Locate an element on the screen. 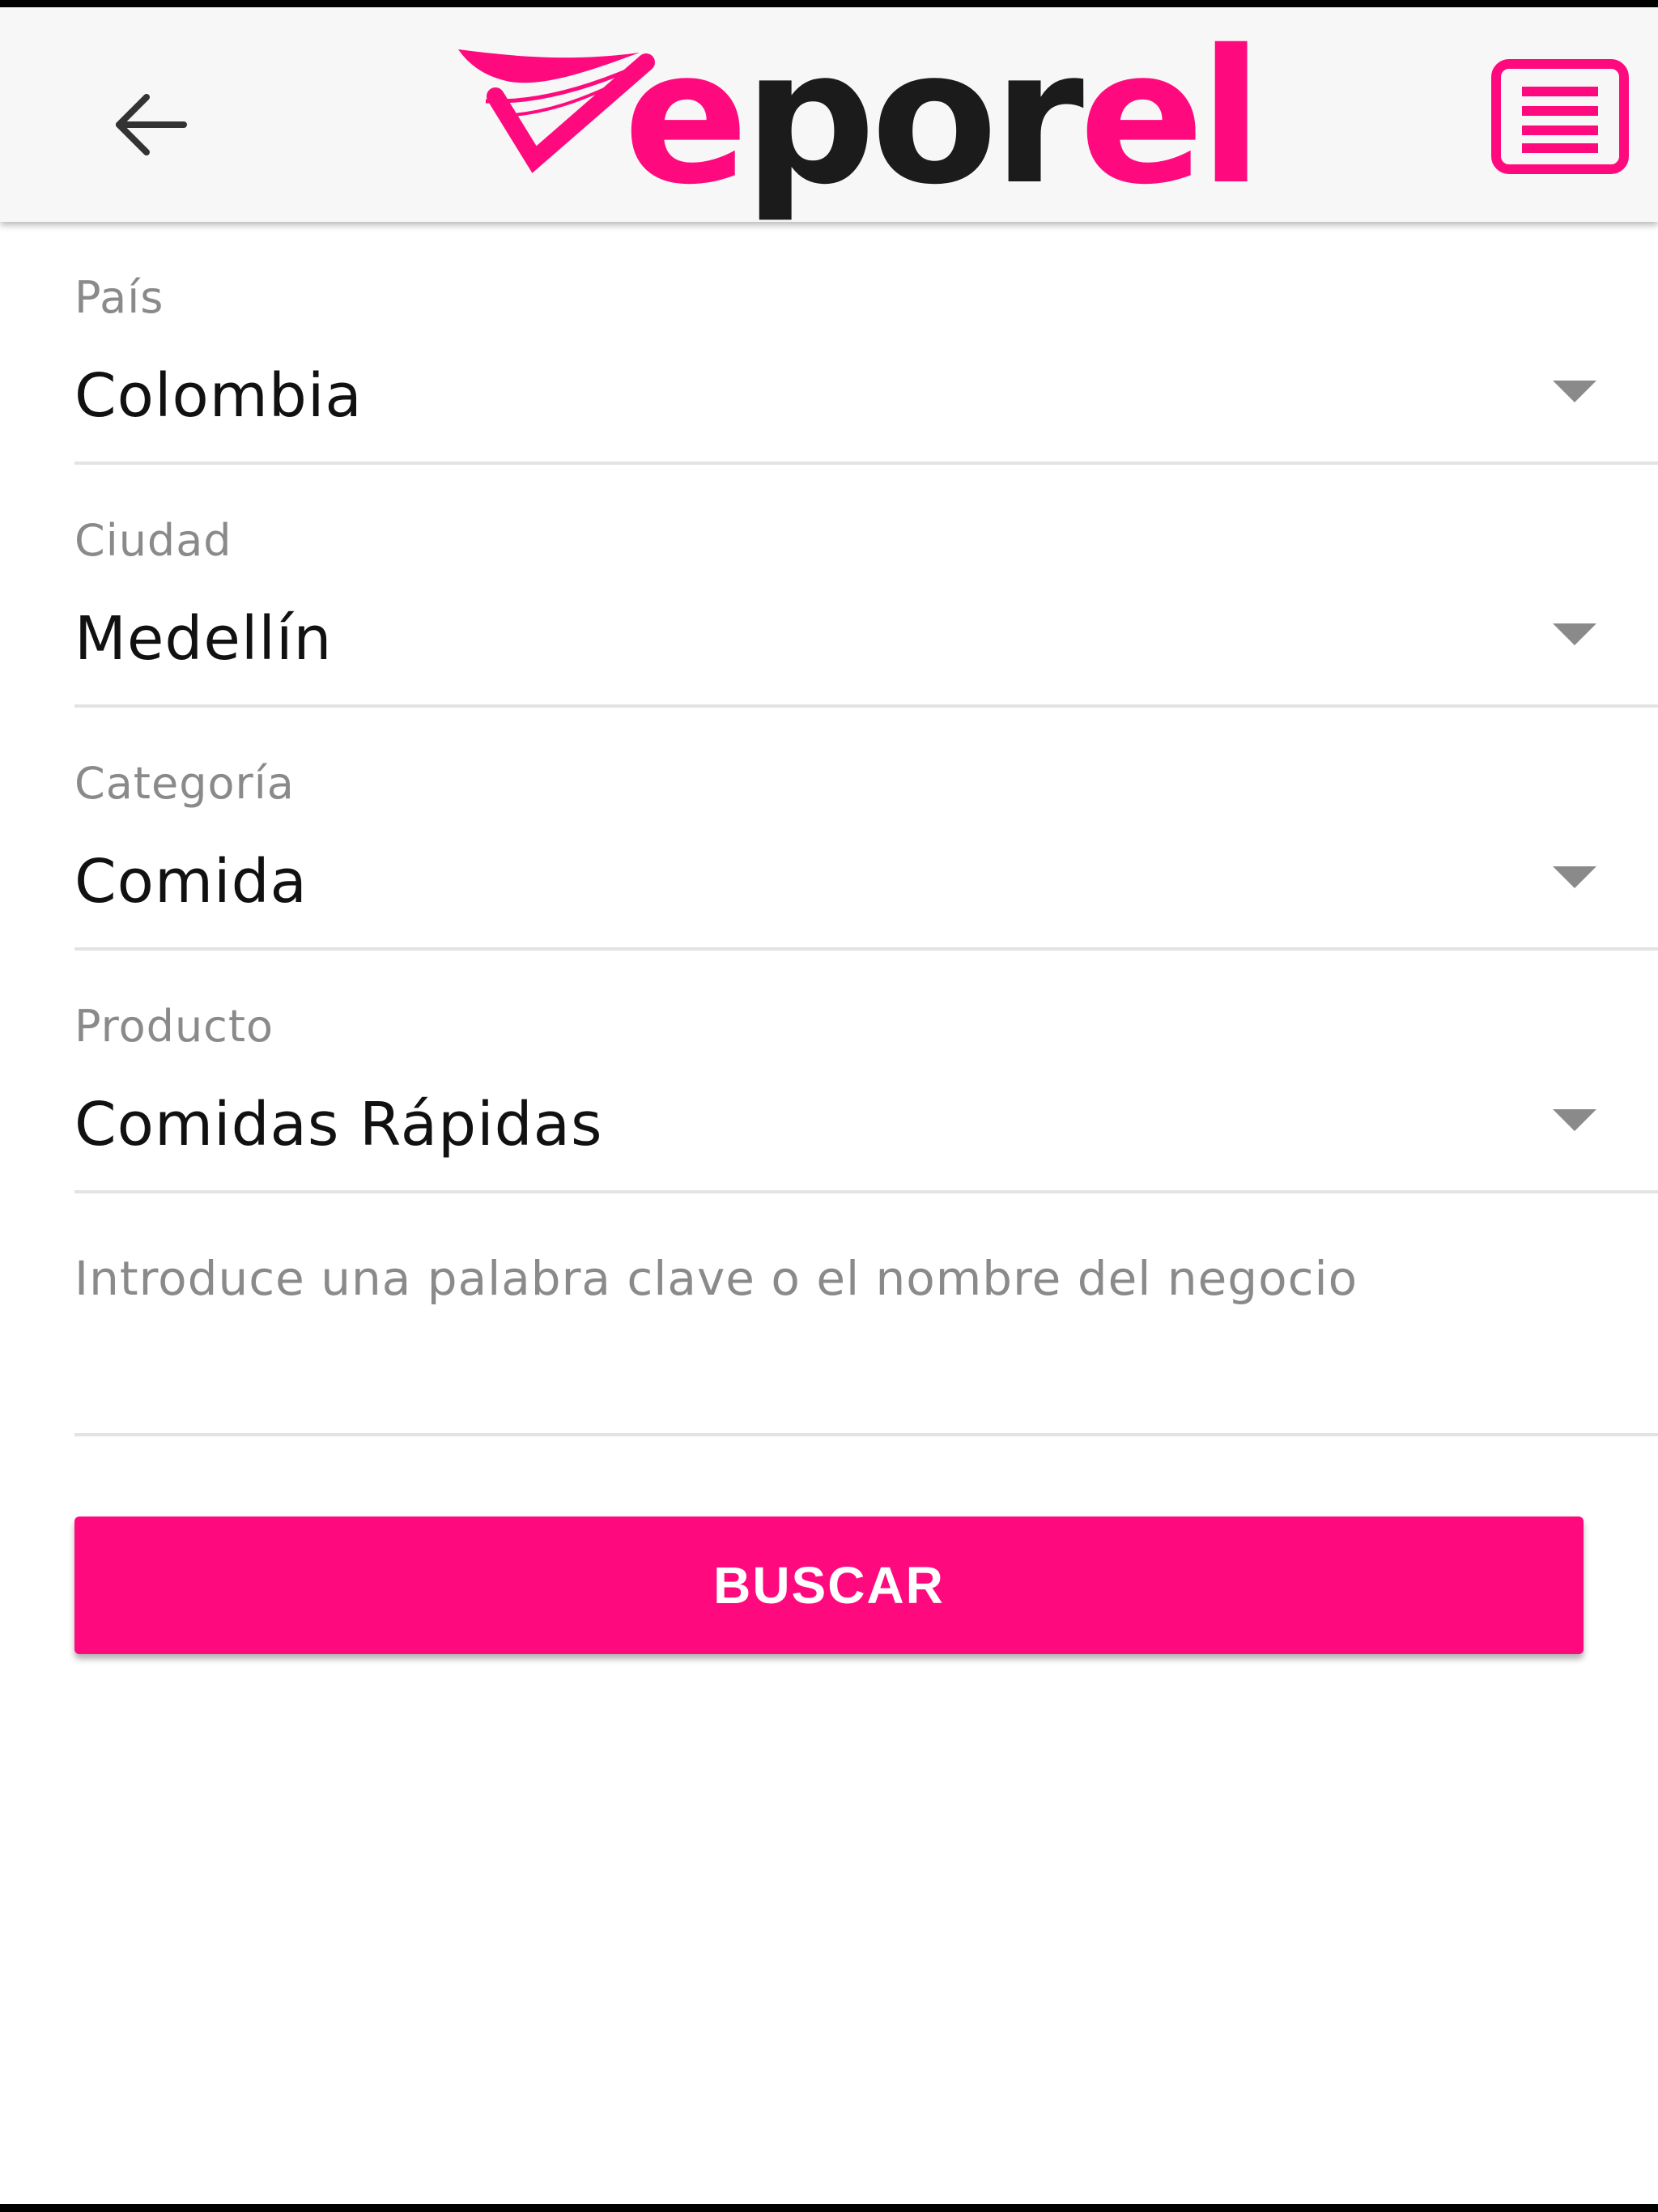  product-label: Producto is located at coordinates (174, 1027).